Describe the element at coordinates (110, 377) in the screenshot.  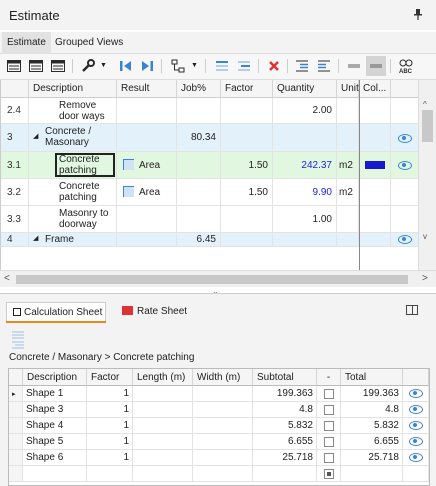
I see `column-header-factor: Factor` at that location.